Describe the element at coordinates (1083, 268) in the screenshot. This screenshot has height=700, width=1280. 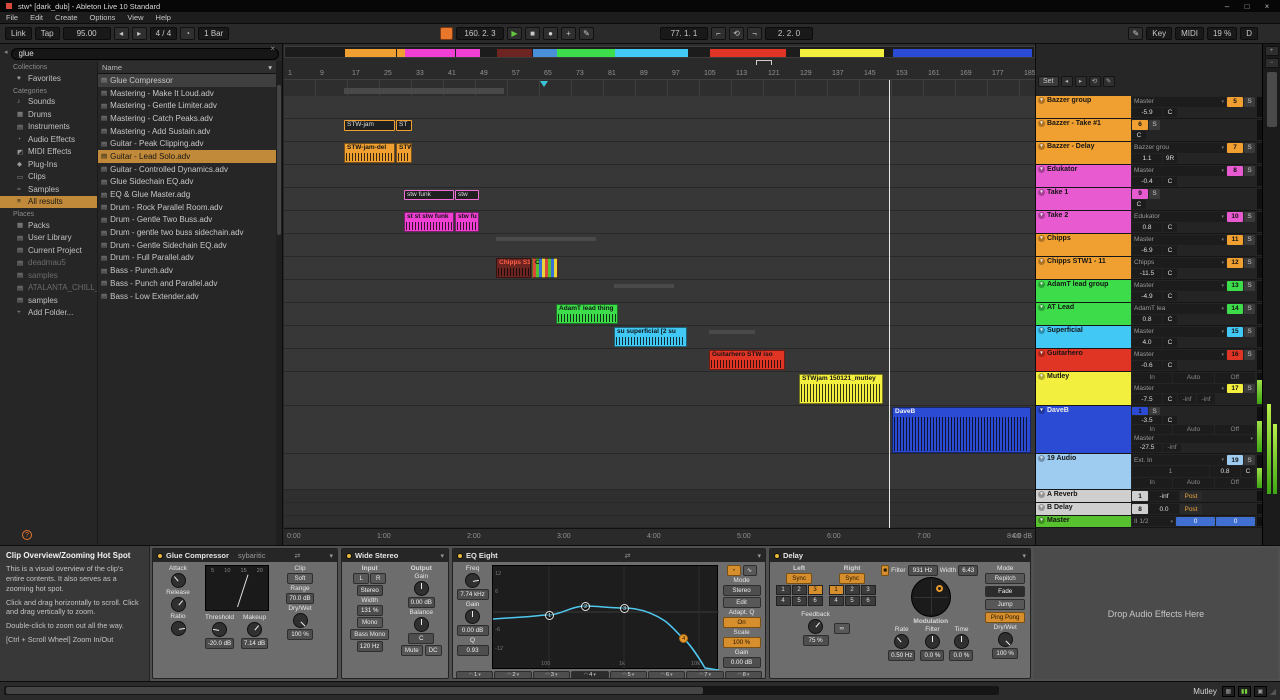
I see `track-name: ▾ Chipps STW1 - 11` at that location.